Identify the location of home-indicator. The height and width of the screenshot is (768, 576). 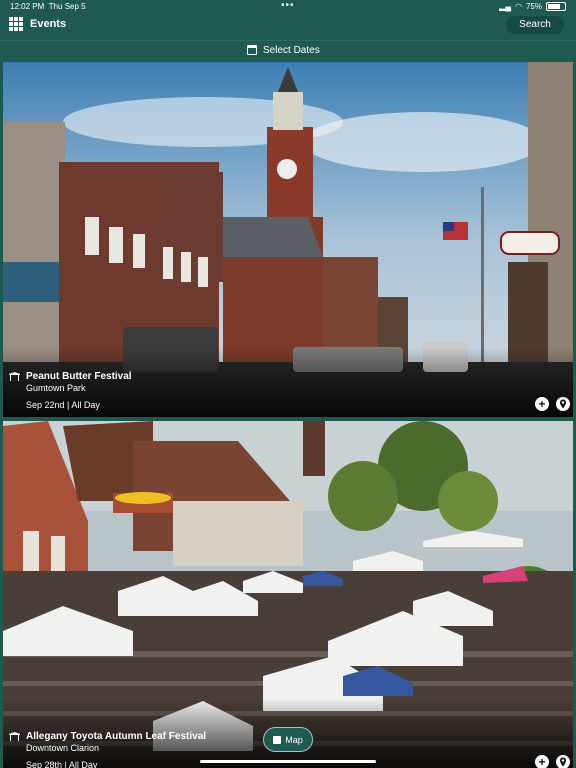
(288, 761).